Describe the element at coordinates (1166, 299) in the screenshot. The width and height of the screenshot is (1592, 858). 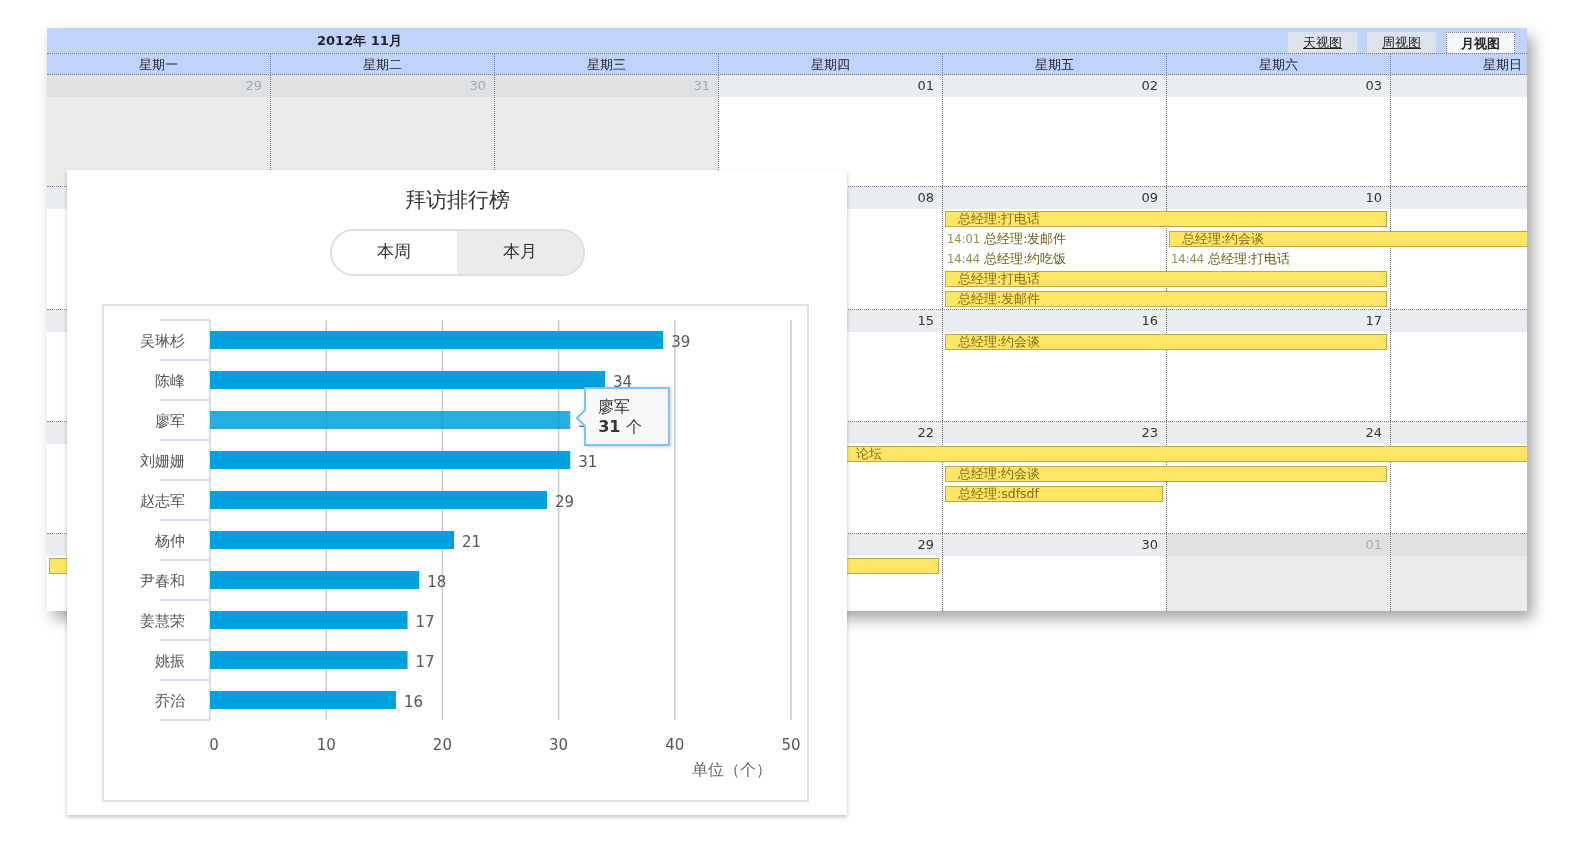
I see `event-bar: 总经理:发邮件` at that location.